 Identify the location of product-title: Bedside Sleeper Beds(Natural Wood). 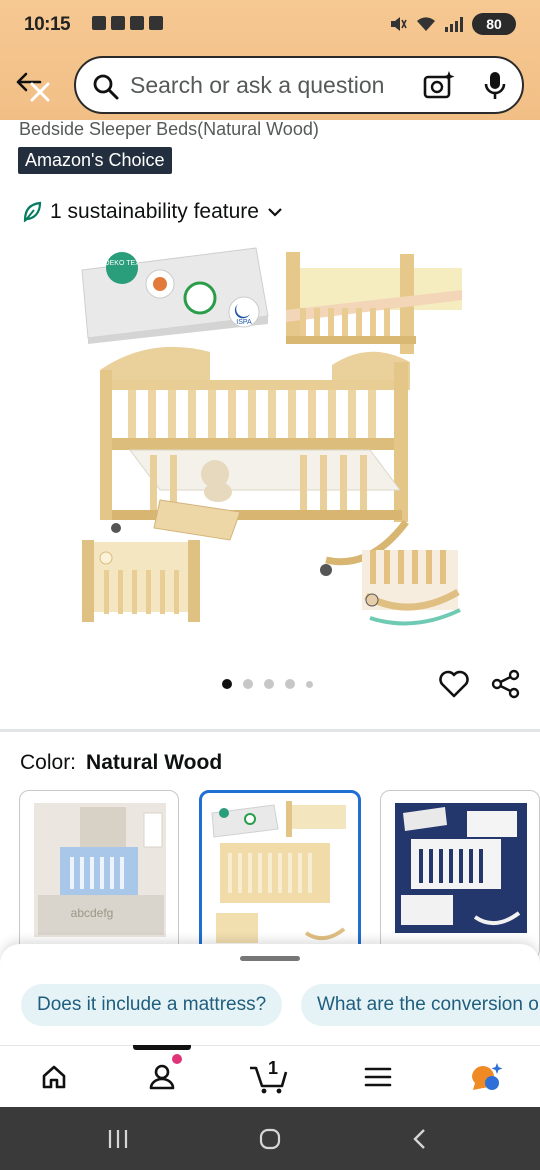
(169, 129).